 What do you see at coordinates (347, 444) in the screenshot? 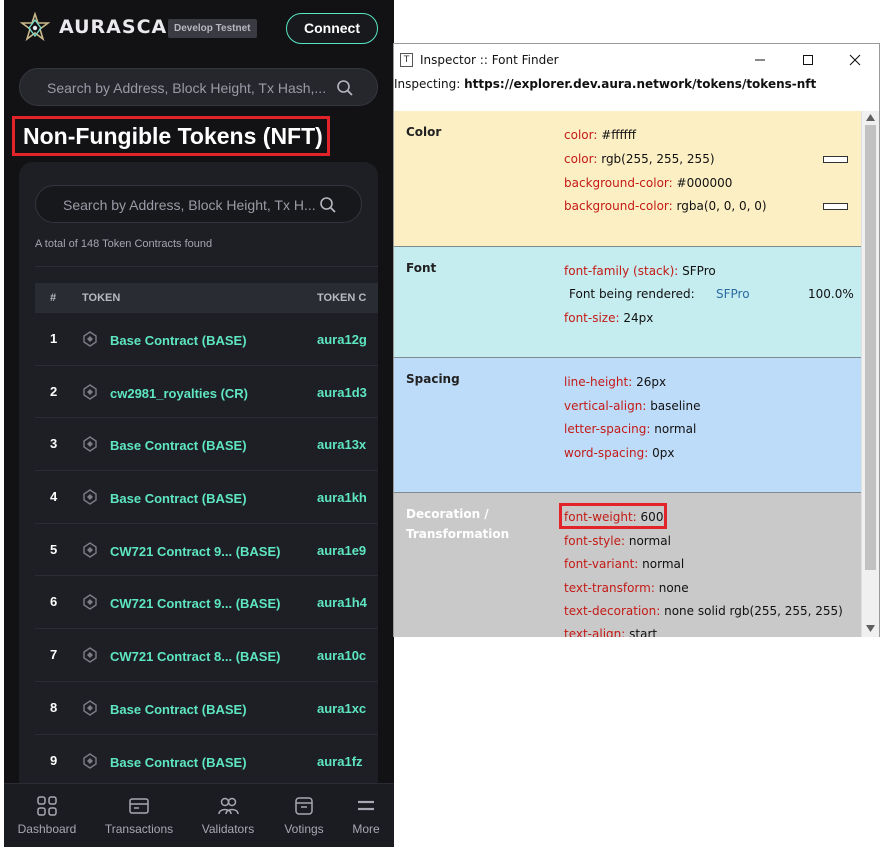
I see `token-contract-link: aura13x` at bounding box center [347, 444].